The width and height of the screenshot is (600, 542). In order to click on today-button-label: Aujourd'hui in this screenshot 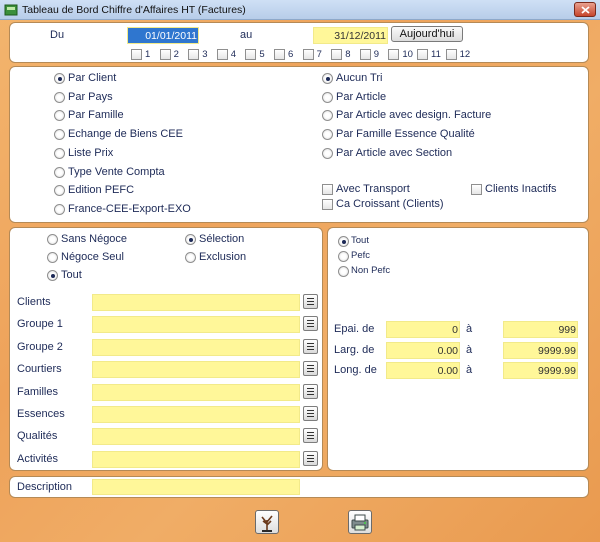, I will do `click(427, 34)`.